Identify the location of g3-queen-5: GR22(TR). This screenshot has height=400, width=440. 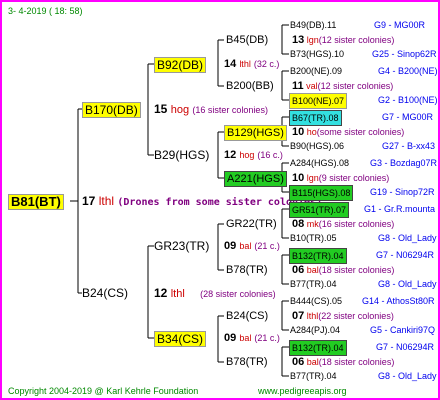
(251, 224).